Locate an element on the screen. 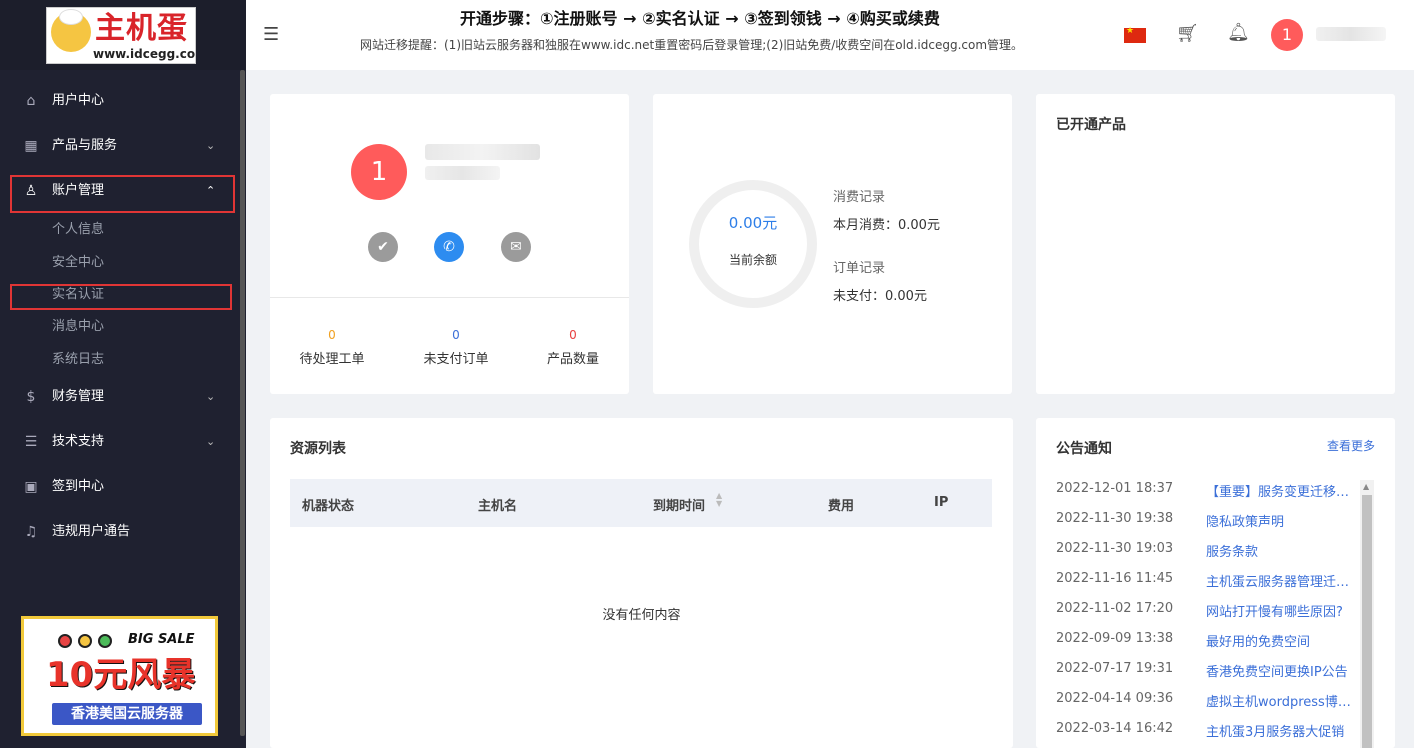 The height and width of the screenshot is (748, 1414). order-record-title: 订单记录 is located at coordinates (859, 266).